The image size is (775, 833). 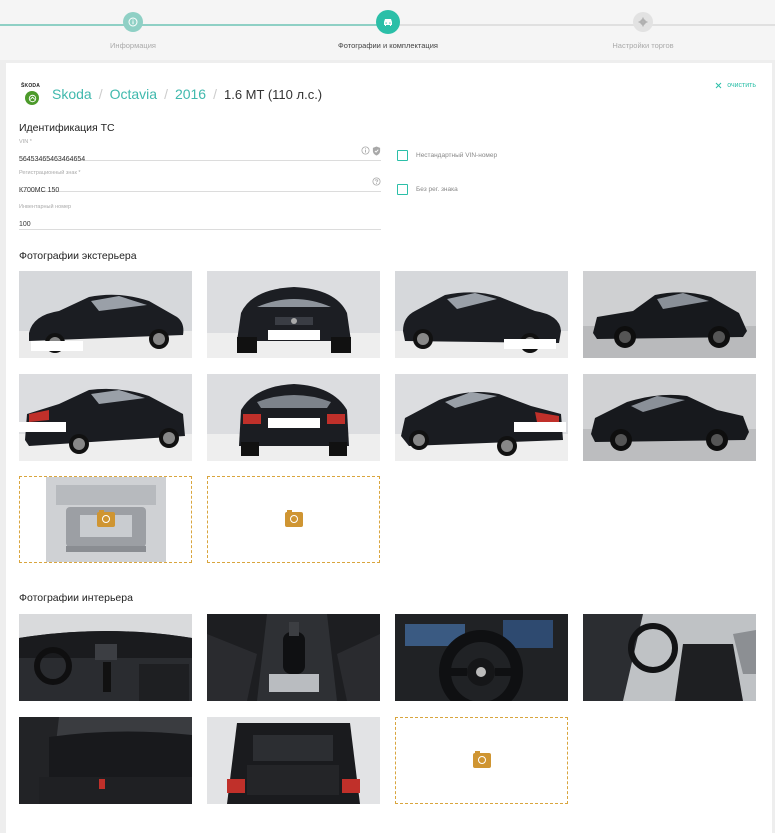 I want to click on step-label: Фотографии и комплектация, so click(x=388, y=45).